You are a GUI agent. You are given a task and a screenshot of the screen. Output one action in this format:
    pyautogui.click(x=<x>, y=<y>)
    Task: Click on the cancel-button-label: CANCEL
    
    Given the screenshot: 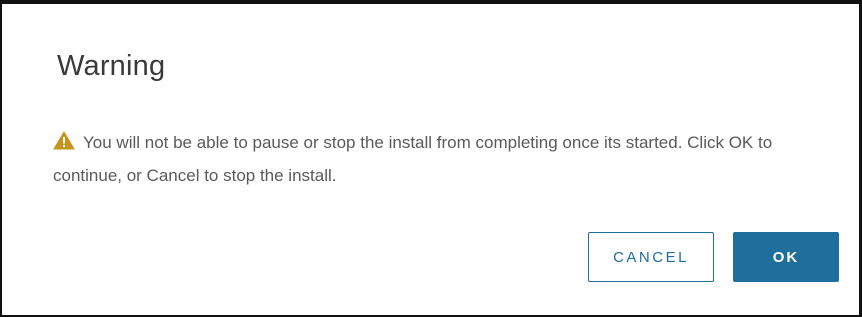 What is the action you would take?
    pyautogui.click(x=651, y=257)
    